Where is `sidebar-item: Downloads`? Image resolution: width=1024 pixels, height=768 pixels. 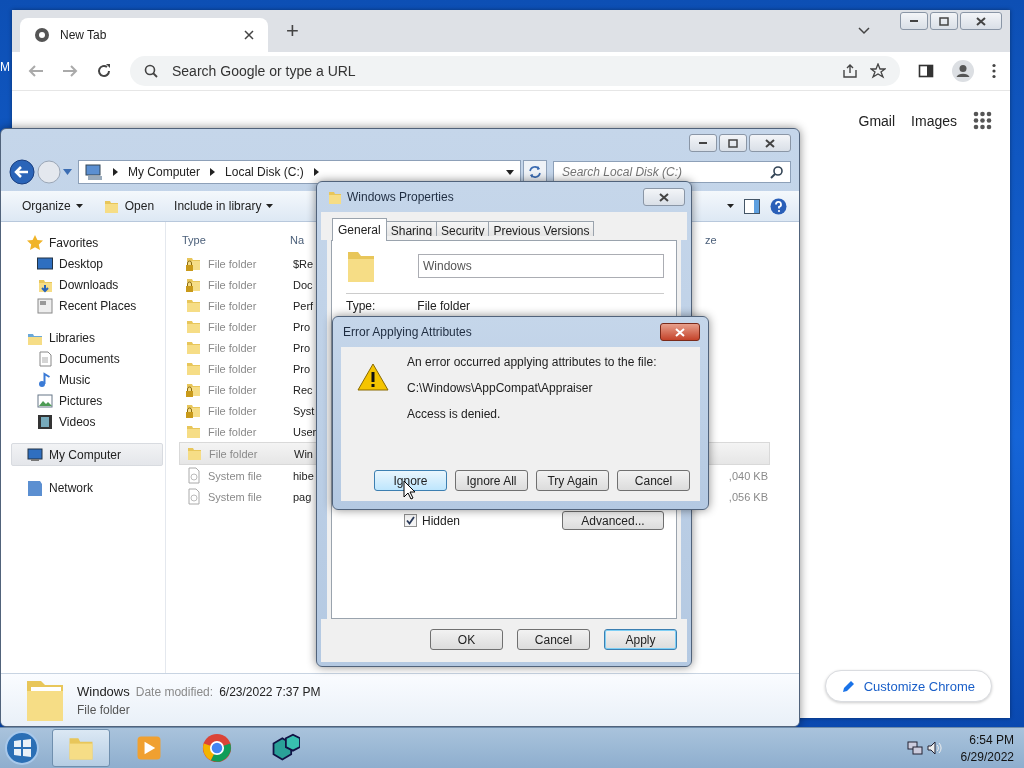 sidebar-item: Downloads is located at coordinates (83, 284).